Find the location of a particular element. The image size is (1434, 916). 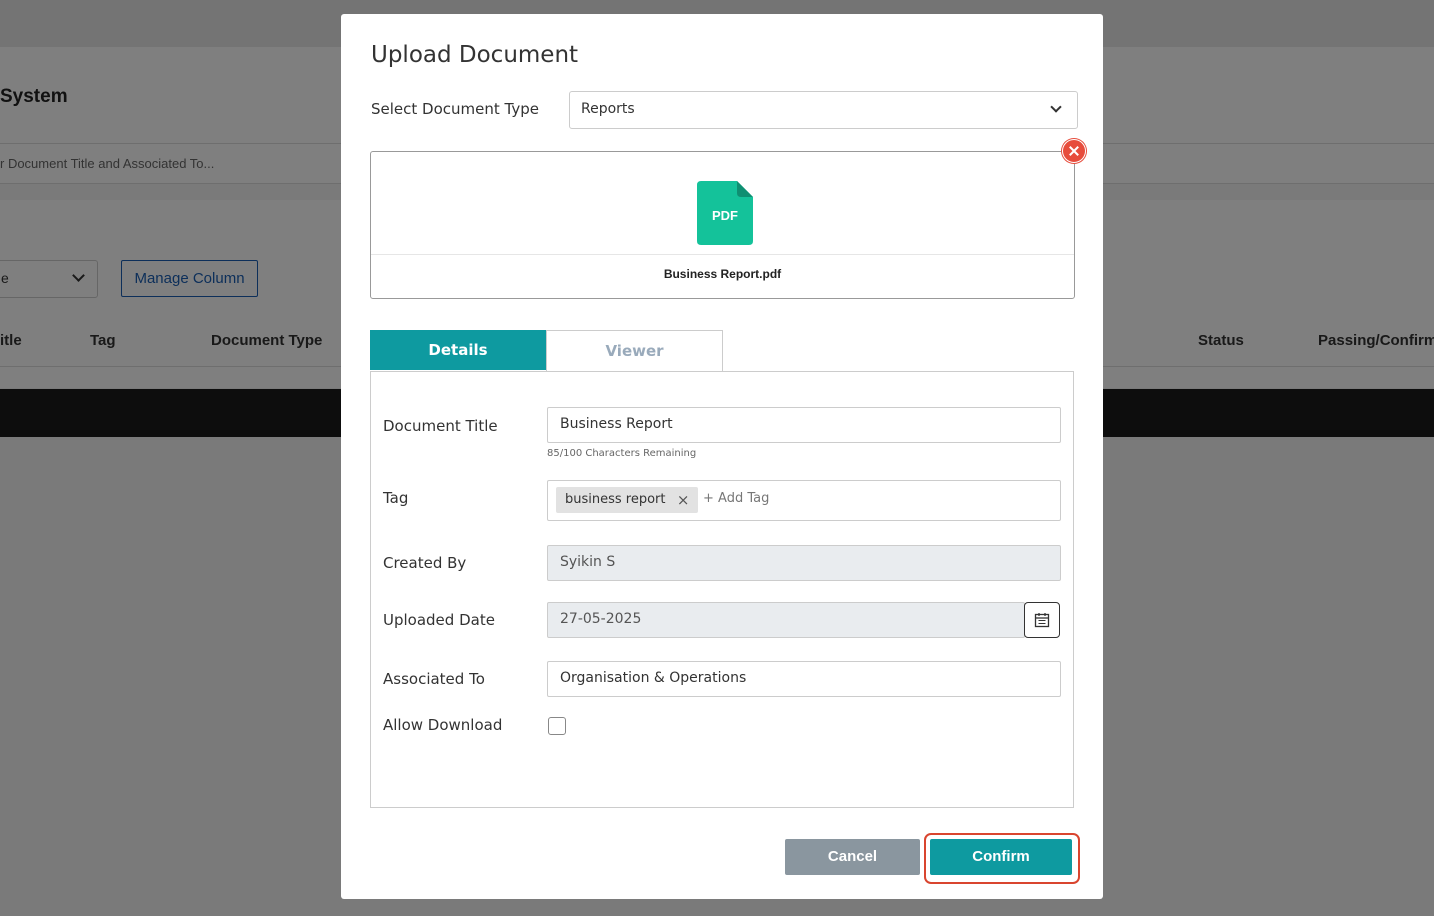

pdf-file-icon: PDF is located at coordinates (725, 213).